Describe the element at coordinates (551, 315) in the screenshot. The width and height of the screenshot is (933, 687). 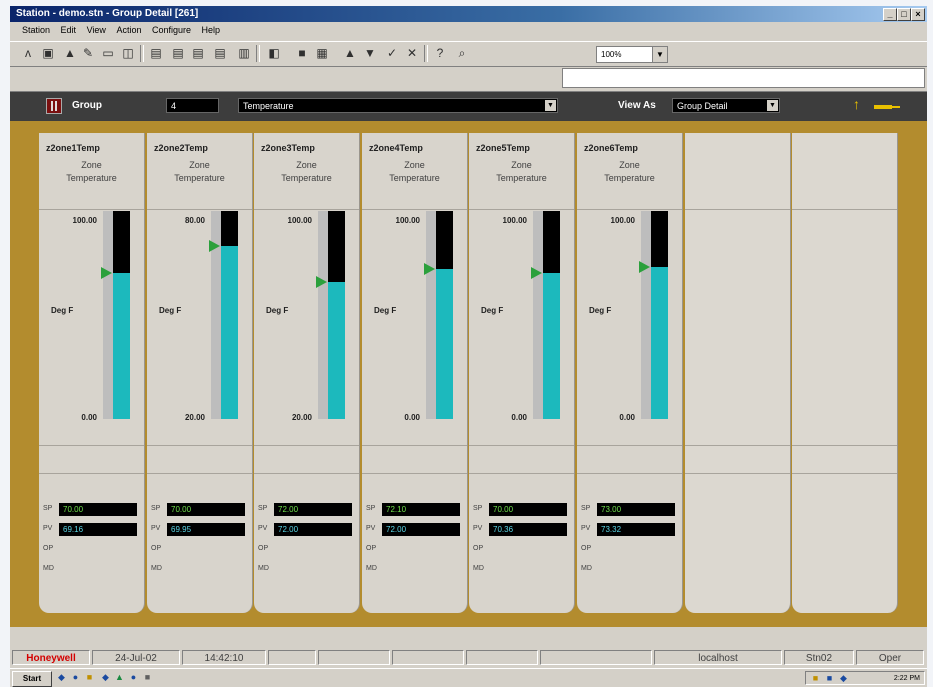
I see `pv-bar` at that location.